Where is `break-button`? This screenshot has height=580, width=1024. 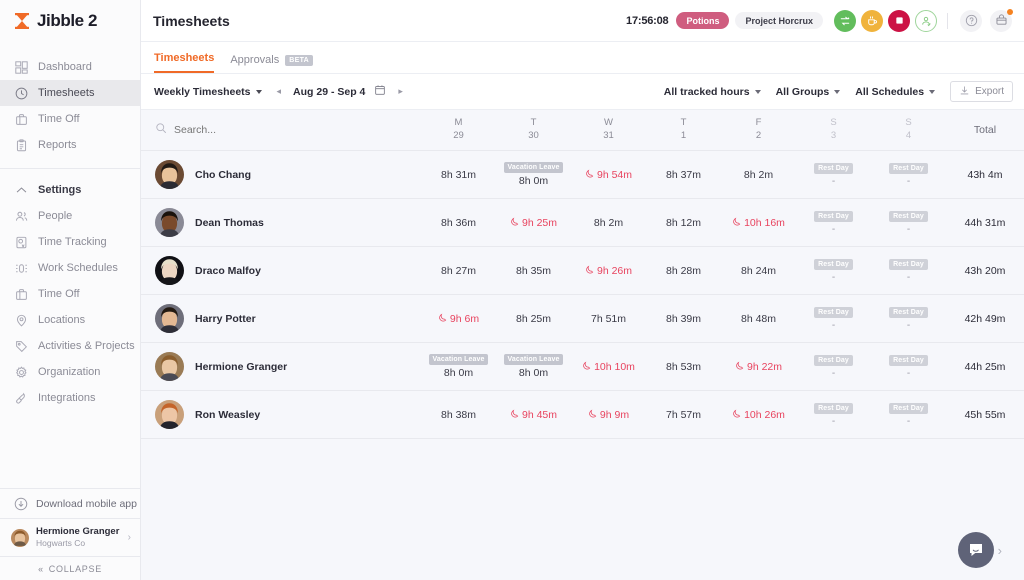
break-button is located at coordinates (872, 20).